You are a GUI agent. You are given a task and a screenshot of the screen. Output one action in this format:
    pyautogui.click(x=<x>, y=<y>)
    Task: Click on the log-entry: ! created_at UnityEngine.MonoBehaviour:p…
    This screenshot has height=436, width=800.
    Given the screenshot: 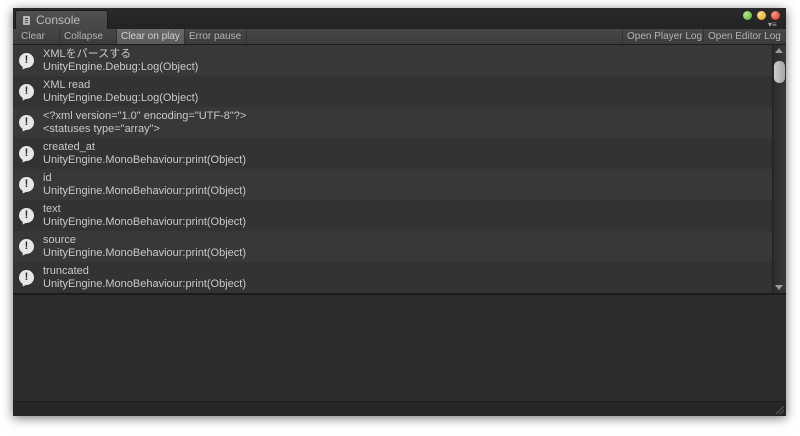 What is the action you would take?
    pyautogui.click(x=392, y=153)
    